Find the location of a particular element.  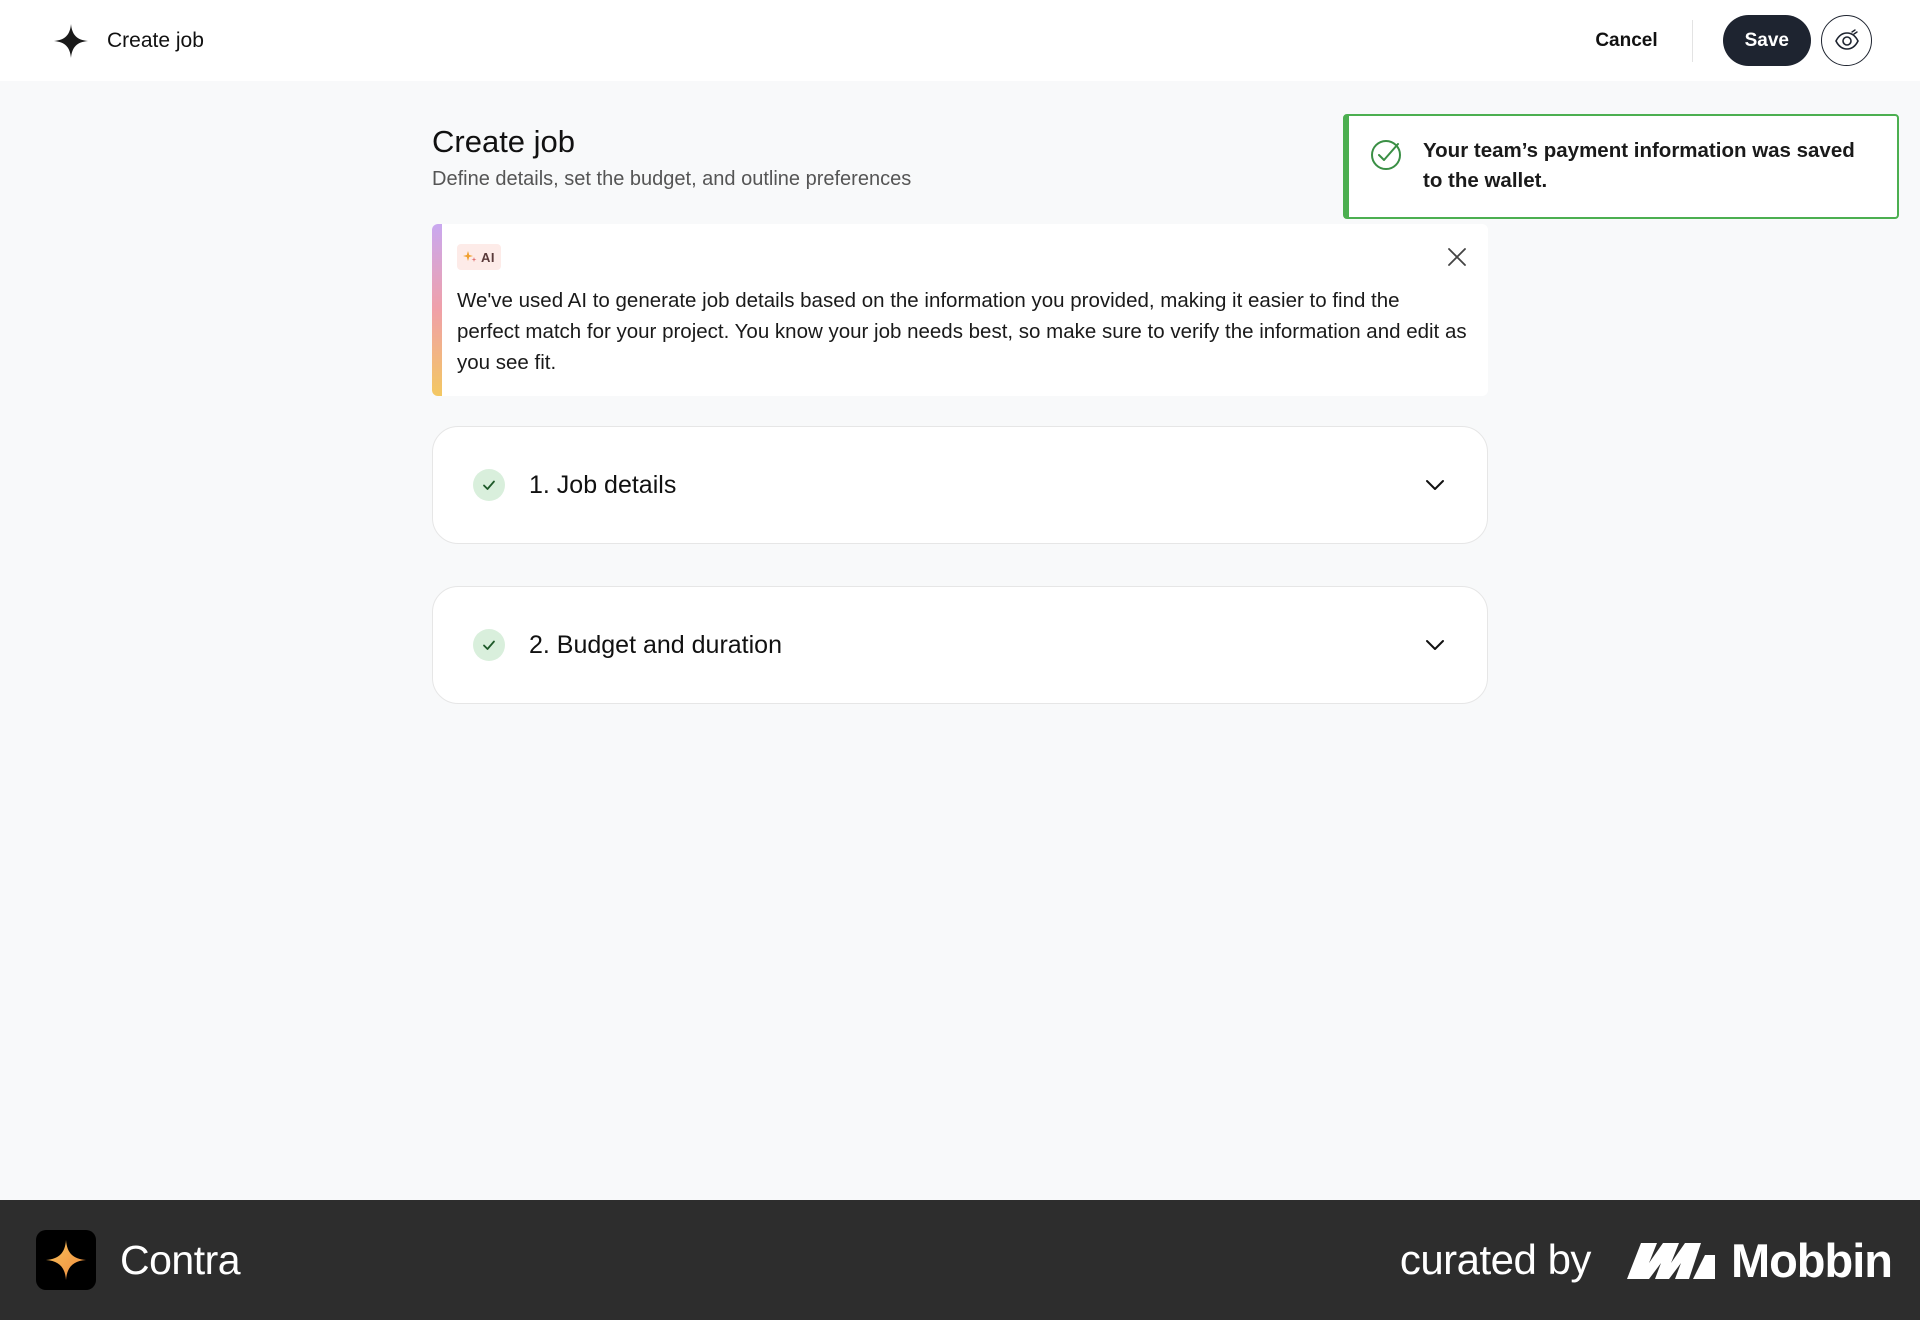

section-label: 2. Budget and duration is located at coordinates (655, 644).